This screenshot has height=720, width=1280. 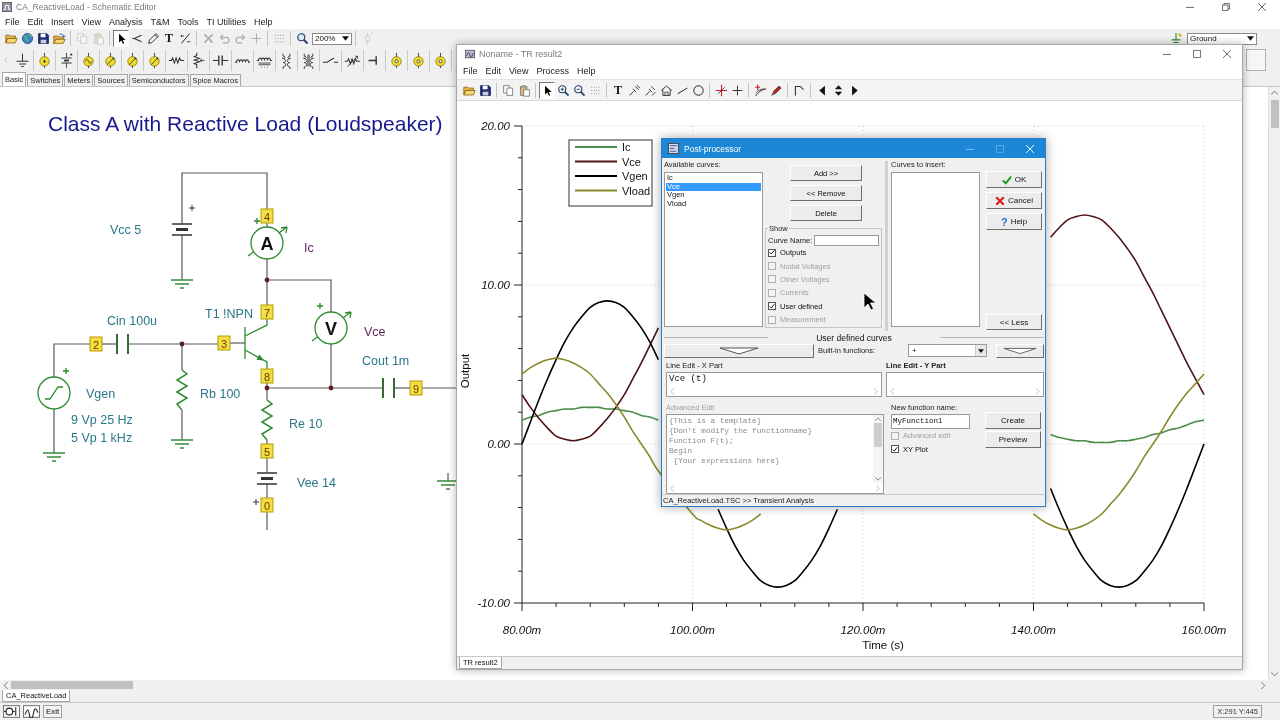 What do you see at coordinates (245, 123) in the screenshot?
I see `schematic-title: Class A with Reactive Load (Loudspeaker)` at bounding box center [245, 123].